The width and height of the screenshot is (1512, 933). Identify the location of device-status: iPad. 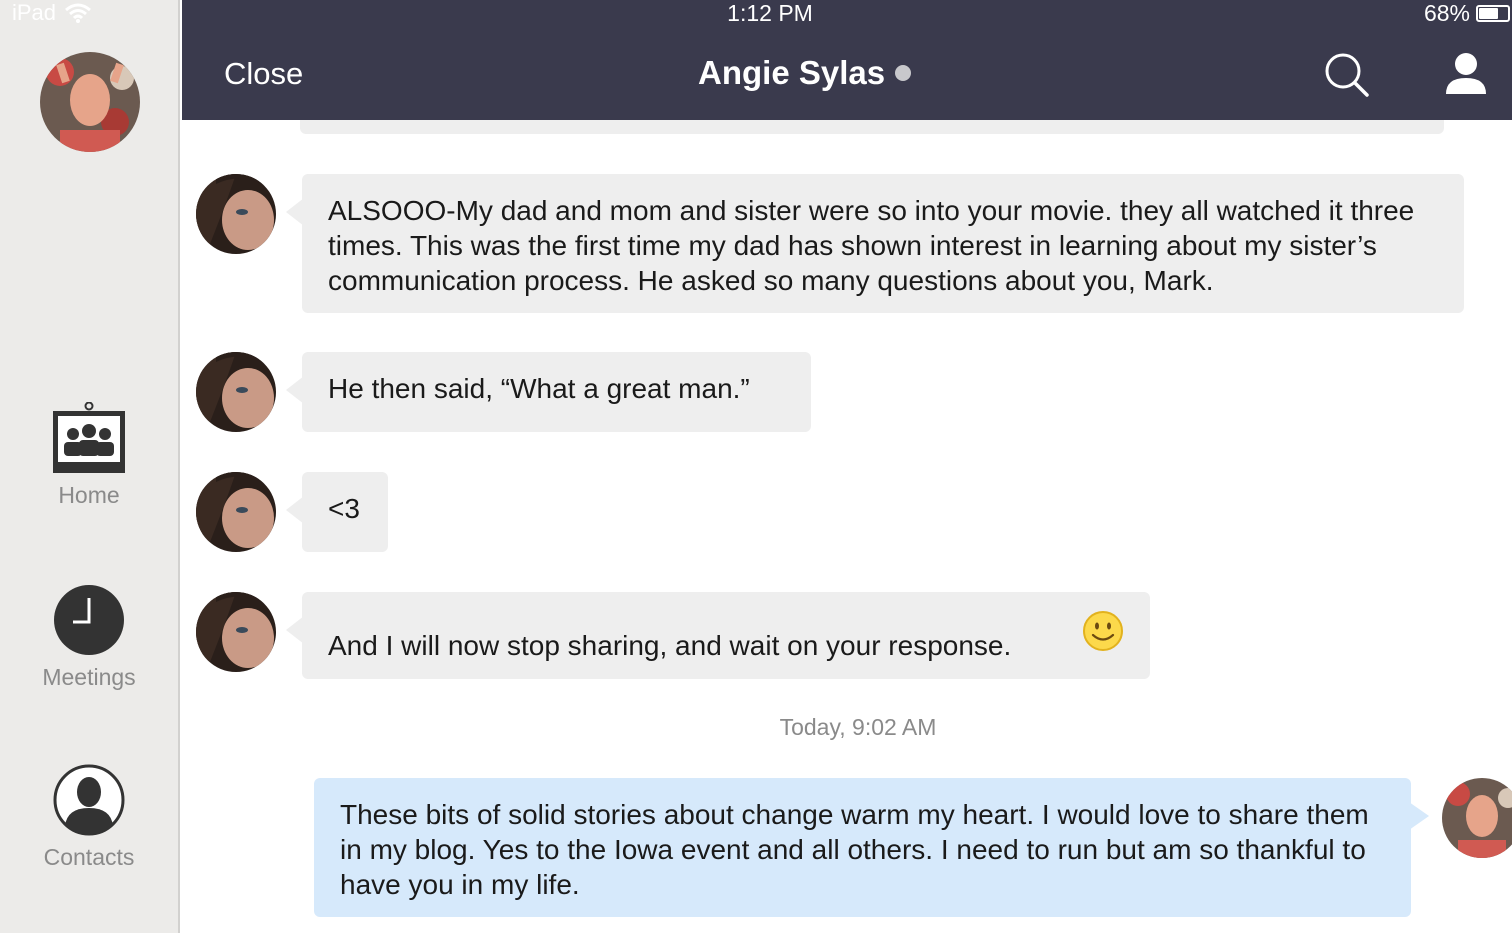
(52, 13).